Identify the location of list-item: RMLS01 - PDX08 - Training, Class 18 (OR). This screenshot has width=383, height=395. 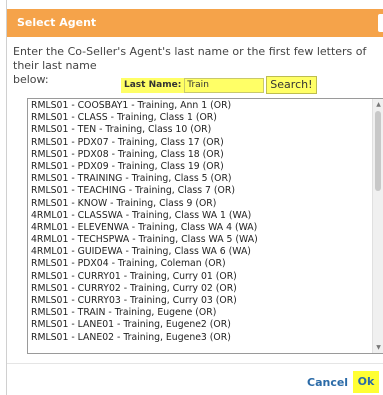
(201, 155).